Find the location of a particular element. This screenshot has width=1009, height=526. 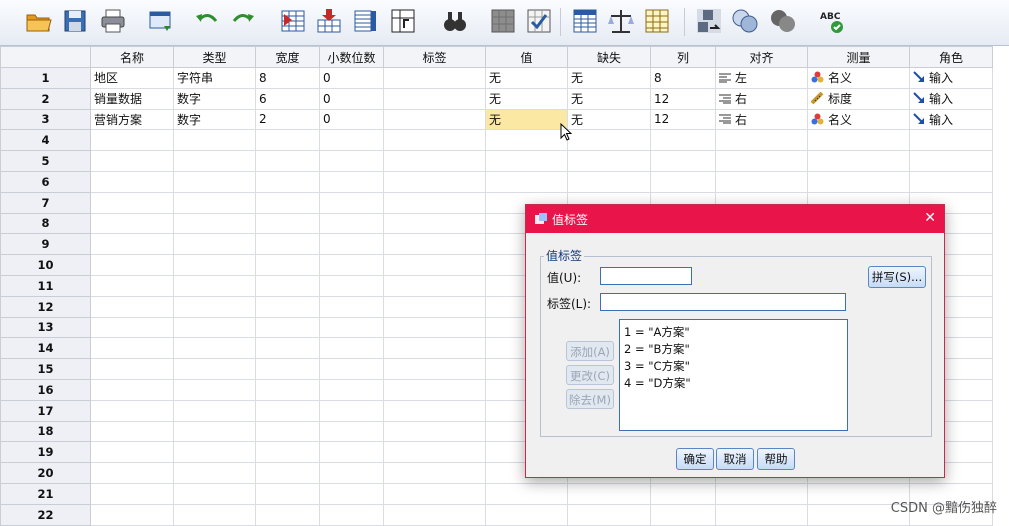

dialog-title-bar: 值标签 ✕ is located at coordinates (735, 219).